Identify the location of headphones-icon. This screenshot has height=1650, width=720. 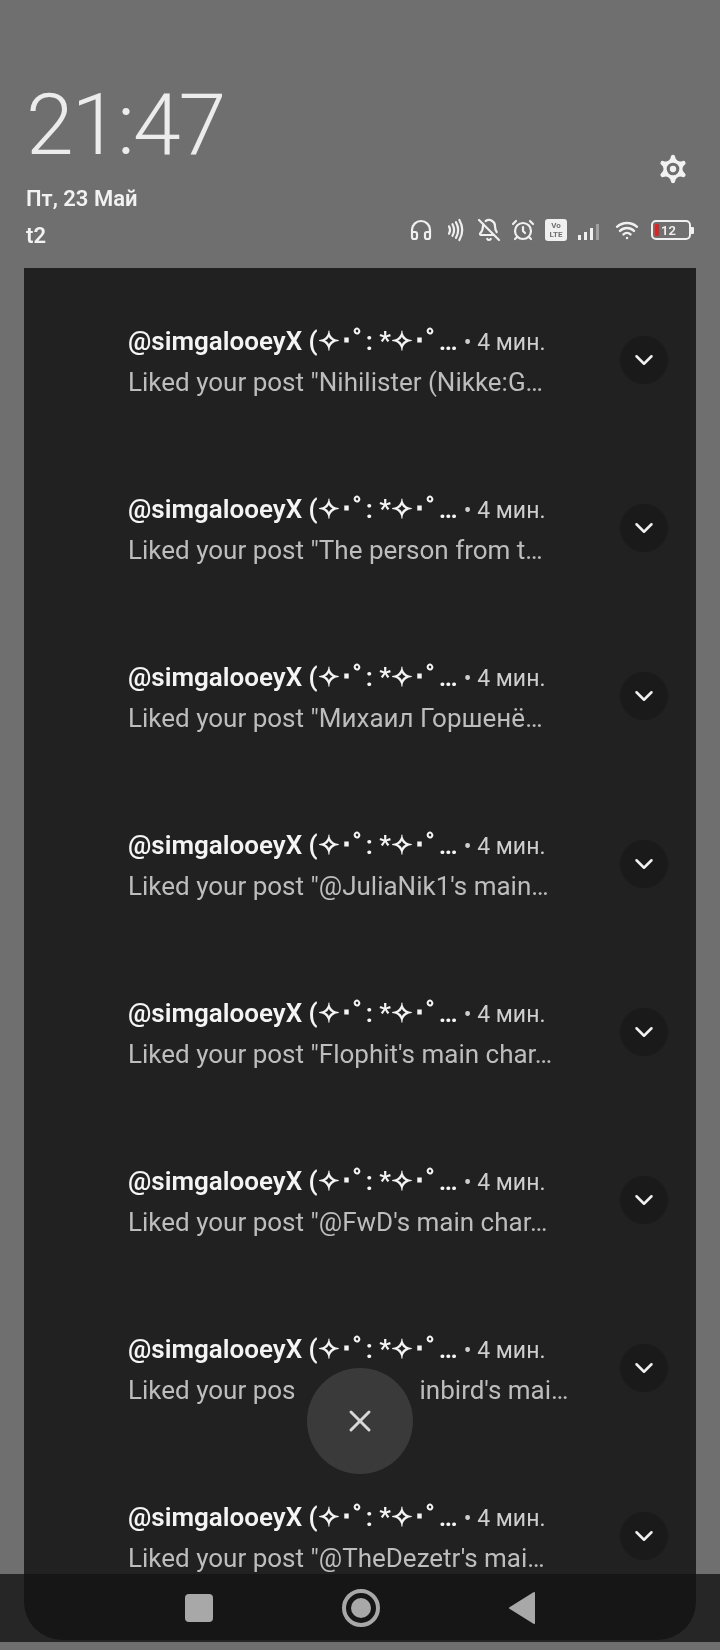
(421, 230).